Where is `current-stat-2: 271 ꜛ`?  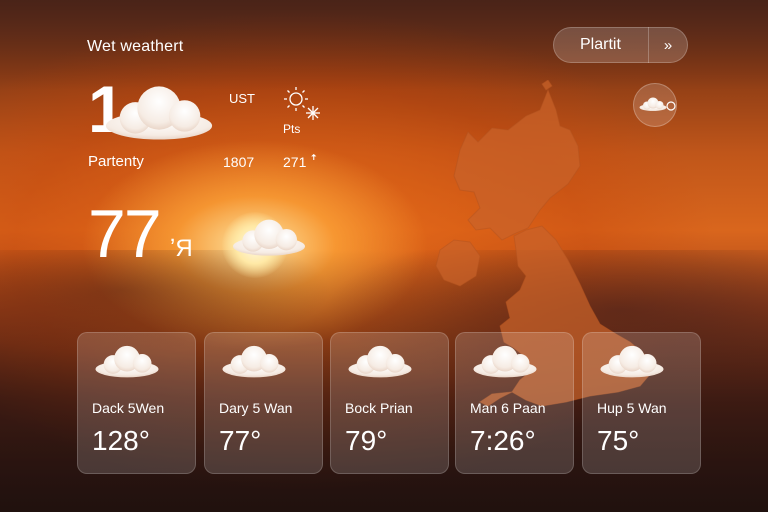 current-stat-2: 271 ꜛ is located at coordinates (300, 162).